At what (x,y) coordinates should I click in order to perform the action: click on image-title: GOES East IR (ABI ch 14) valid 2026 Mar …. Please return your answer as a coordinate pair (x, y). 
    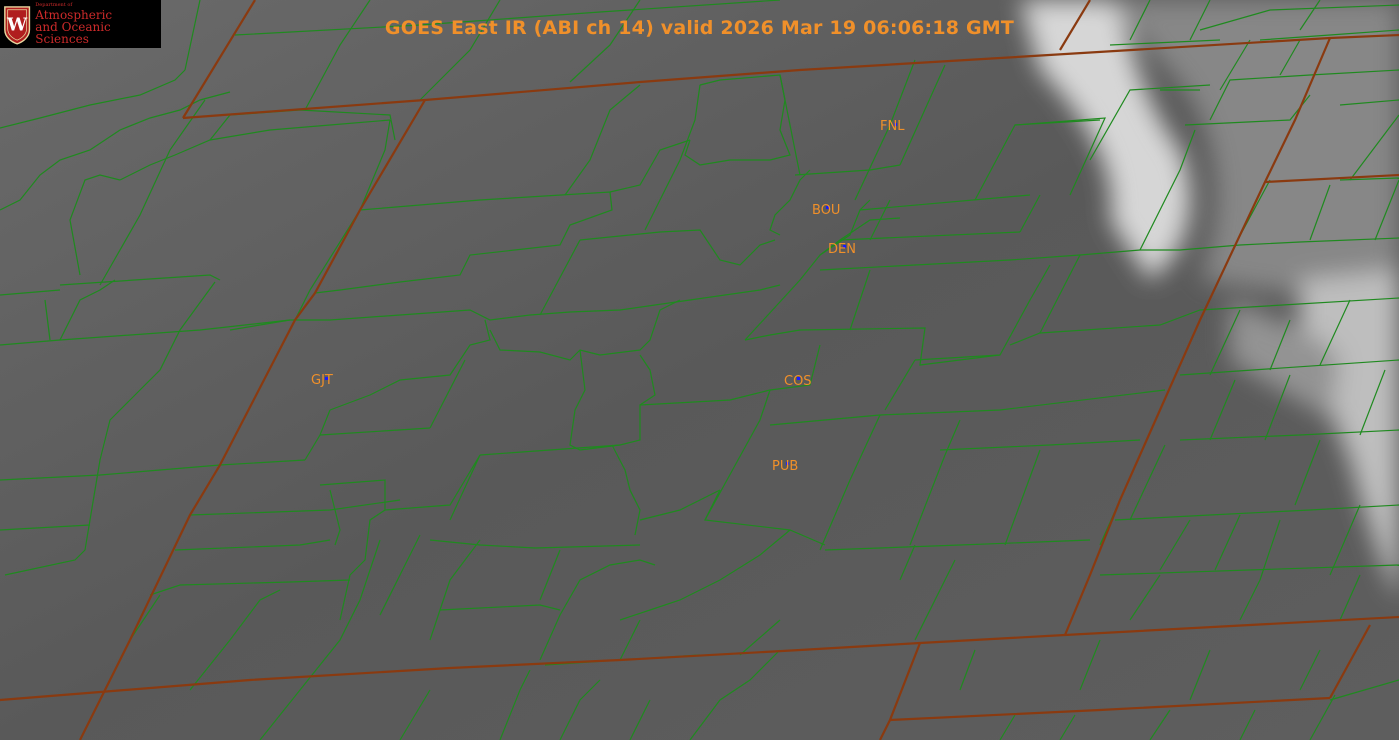
    Looking at the image, I should click on (699, 28).